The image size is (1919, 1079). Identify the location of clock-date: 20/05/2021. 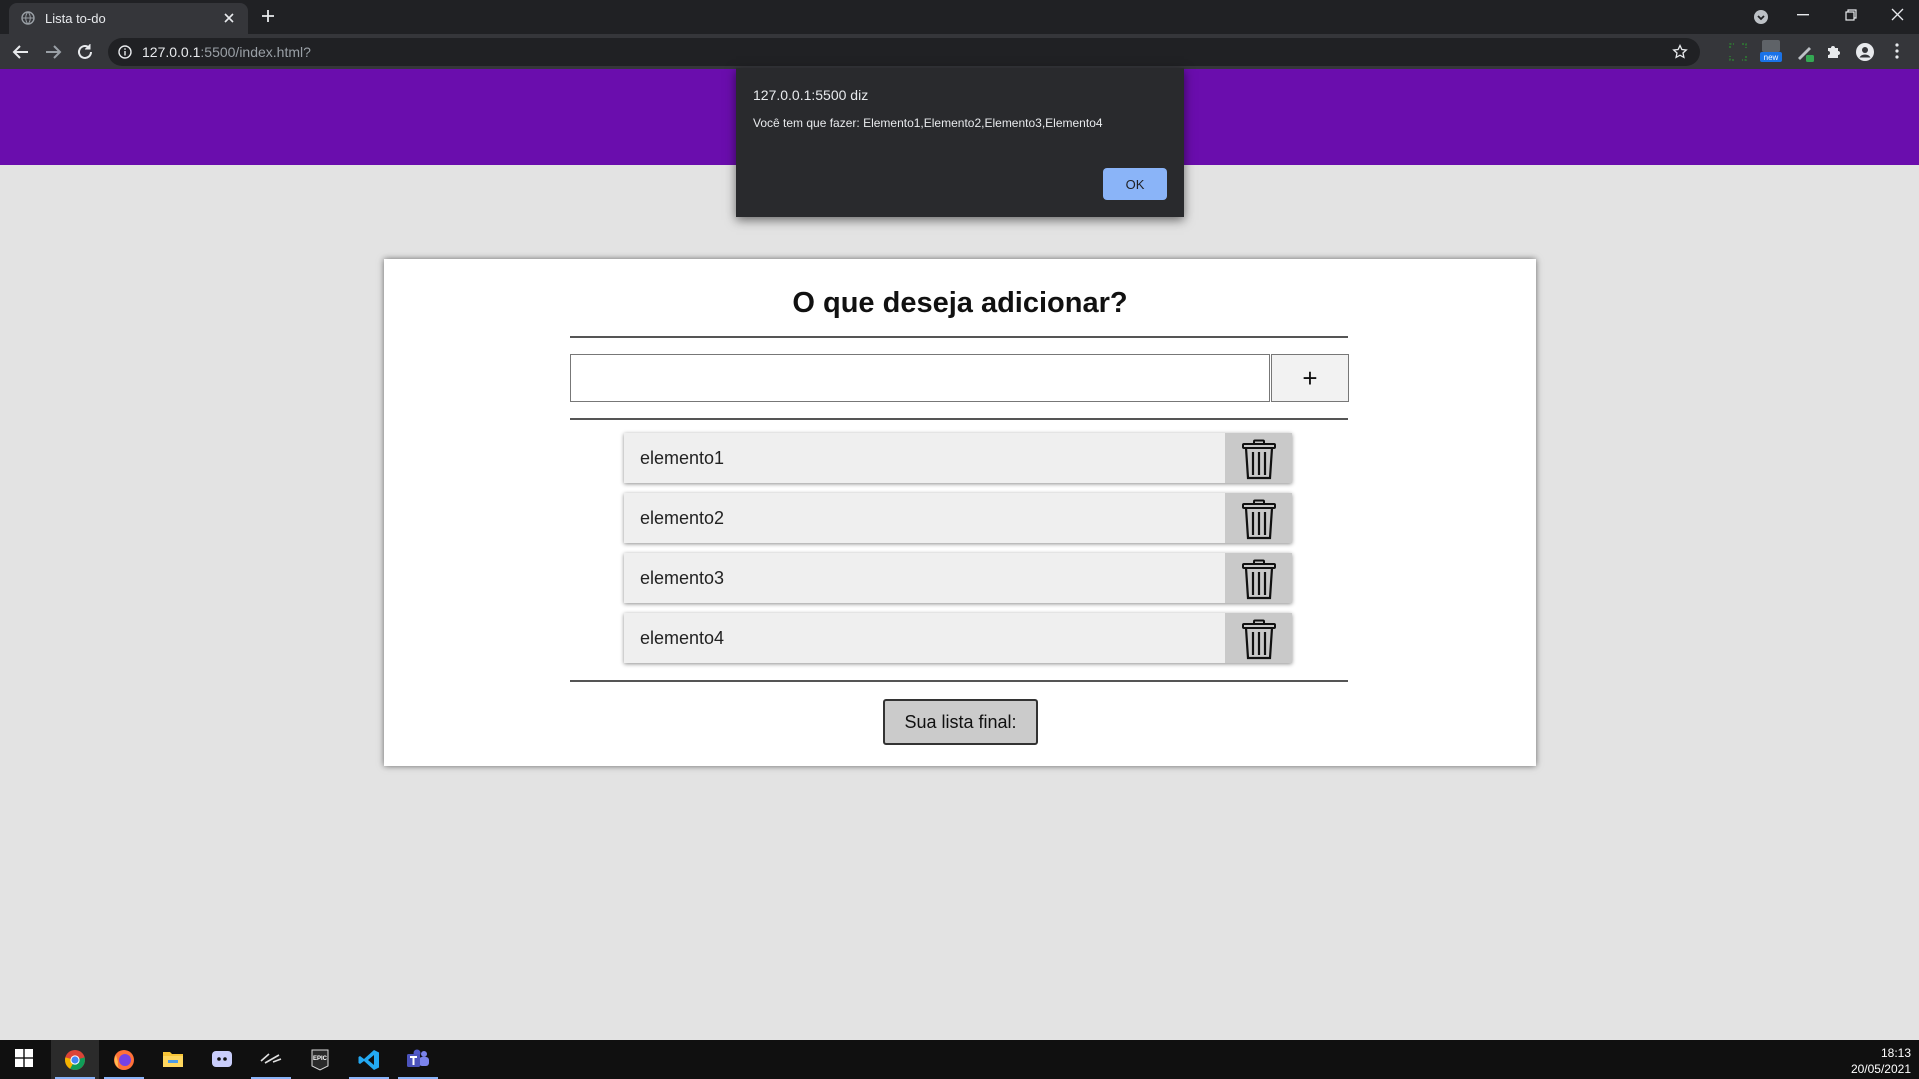
(1880, 1069).